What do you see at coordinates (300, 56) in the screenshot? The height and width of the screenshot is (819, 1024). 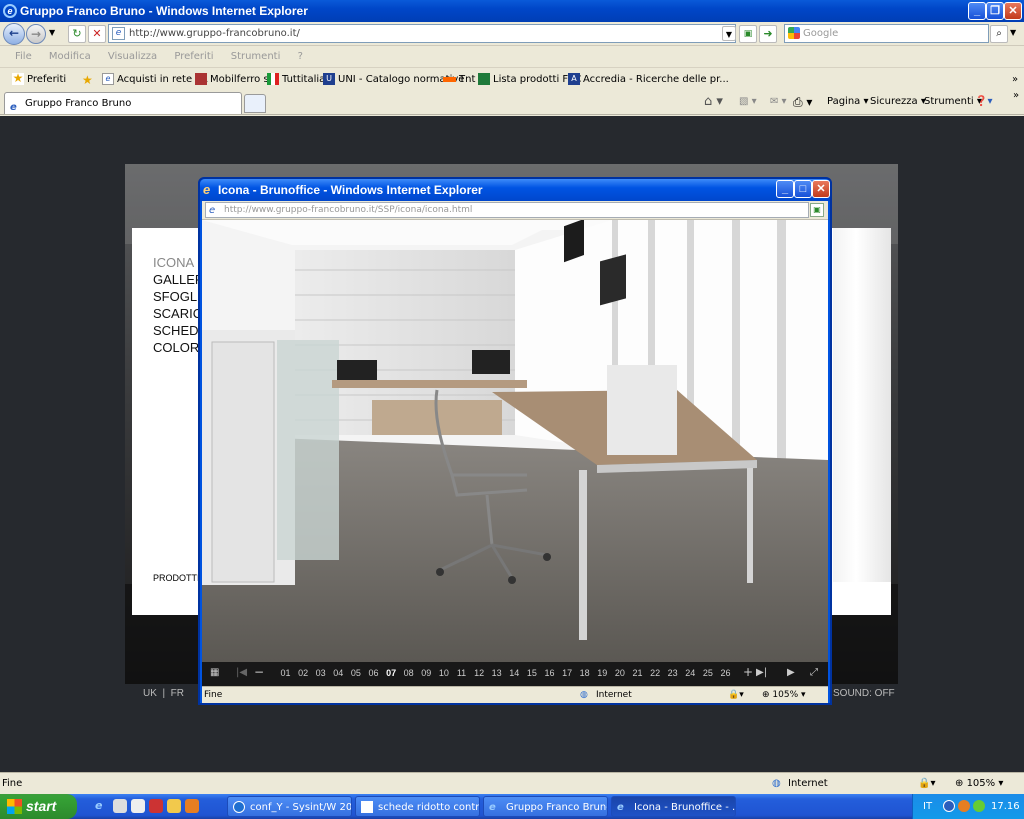 I see `menu-help: ?` at bounding box center [300, 56].